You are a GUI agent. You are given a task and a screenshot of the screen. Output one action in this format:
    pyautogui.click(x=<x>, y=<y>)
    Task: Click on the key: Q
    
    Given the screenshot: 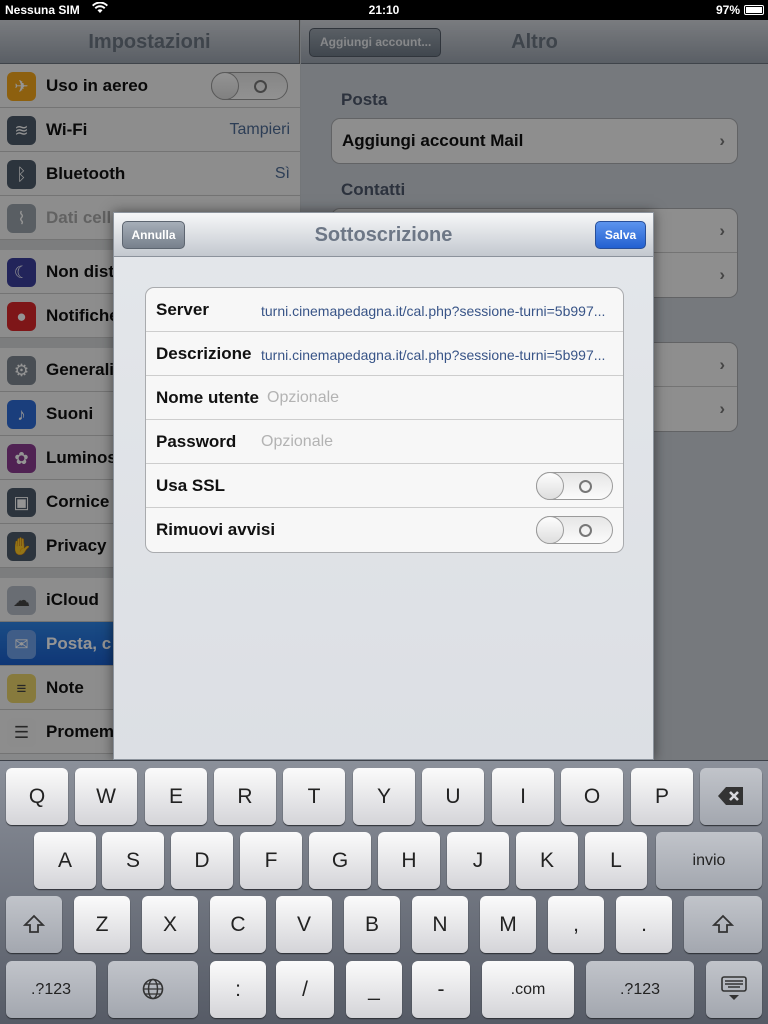 What is the action you would take?
    pyautogui.click(x=37, y=796)
    